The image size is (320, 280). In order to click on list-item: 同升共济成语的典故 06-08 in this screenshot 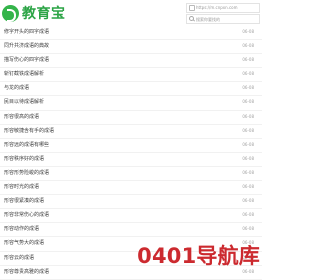, I will do `click(131, 47)`.